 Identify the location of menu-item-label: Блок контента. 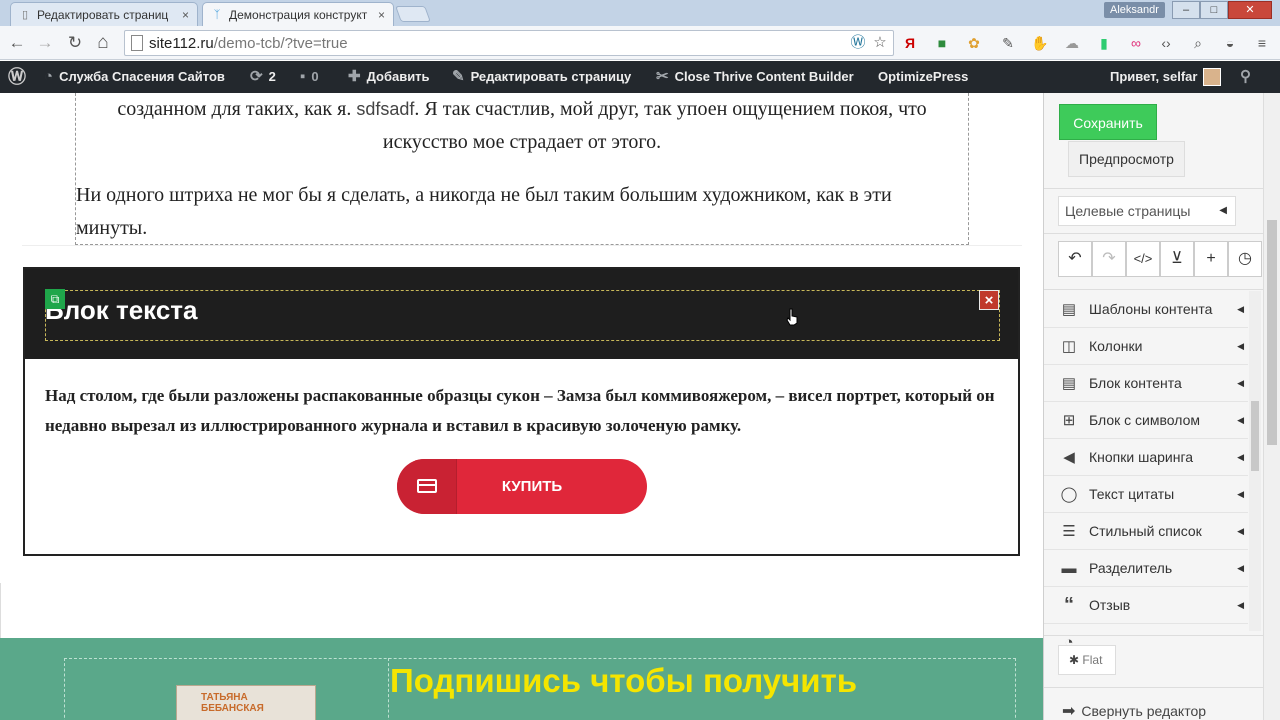
(1135, 383).